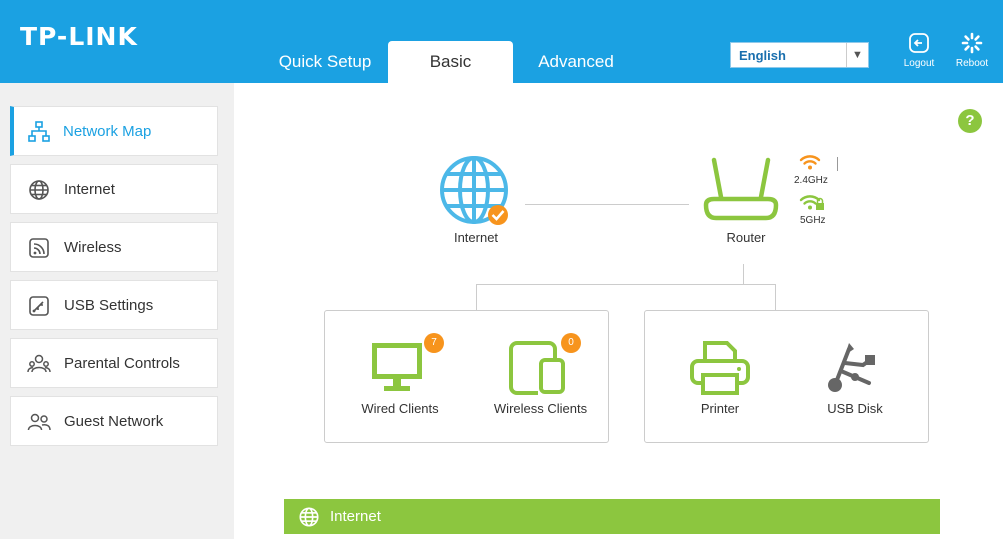  Describe the element at coordinates (837, 164) in the screenshot. I see `divider` at that location.